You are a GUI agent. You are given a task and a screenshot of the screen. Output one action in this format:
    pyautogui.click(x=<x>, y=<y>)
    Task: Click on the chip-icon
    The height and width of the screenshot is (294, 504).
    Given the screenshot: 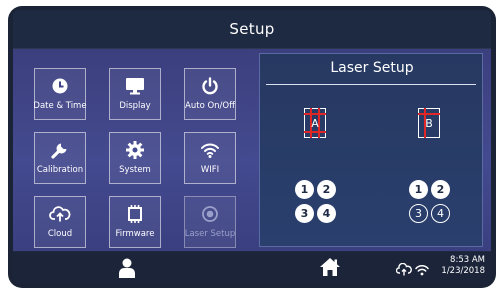 What is the action you would take?
    pyautogui.click(x=135, y=214)
    